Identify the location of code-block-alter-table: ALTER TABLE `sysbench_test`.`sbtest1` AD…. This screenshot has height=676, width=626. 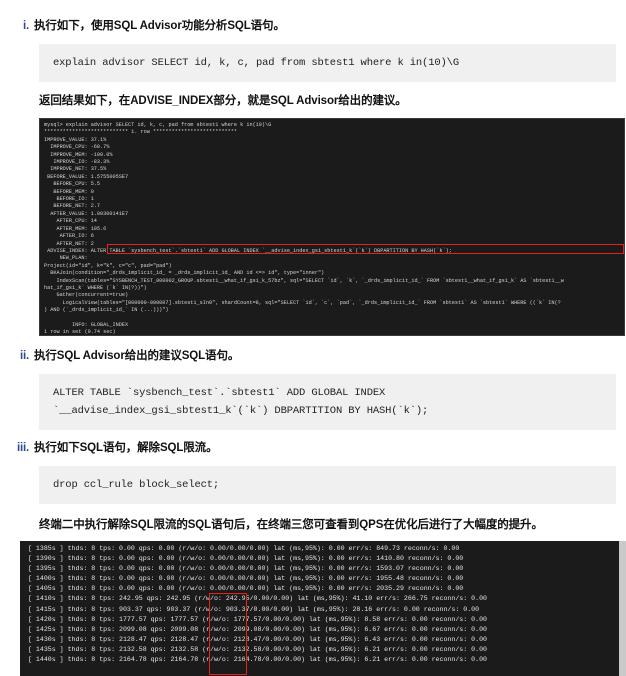
(327, 402).